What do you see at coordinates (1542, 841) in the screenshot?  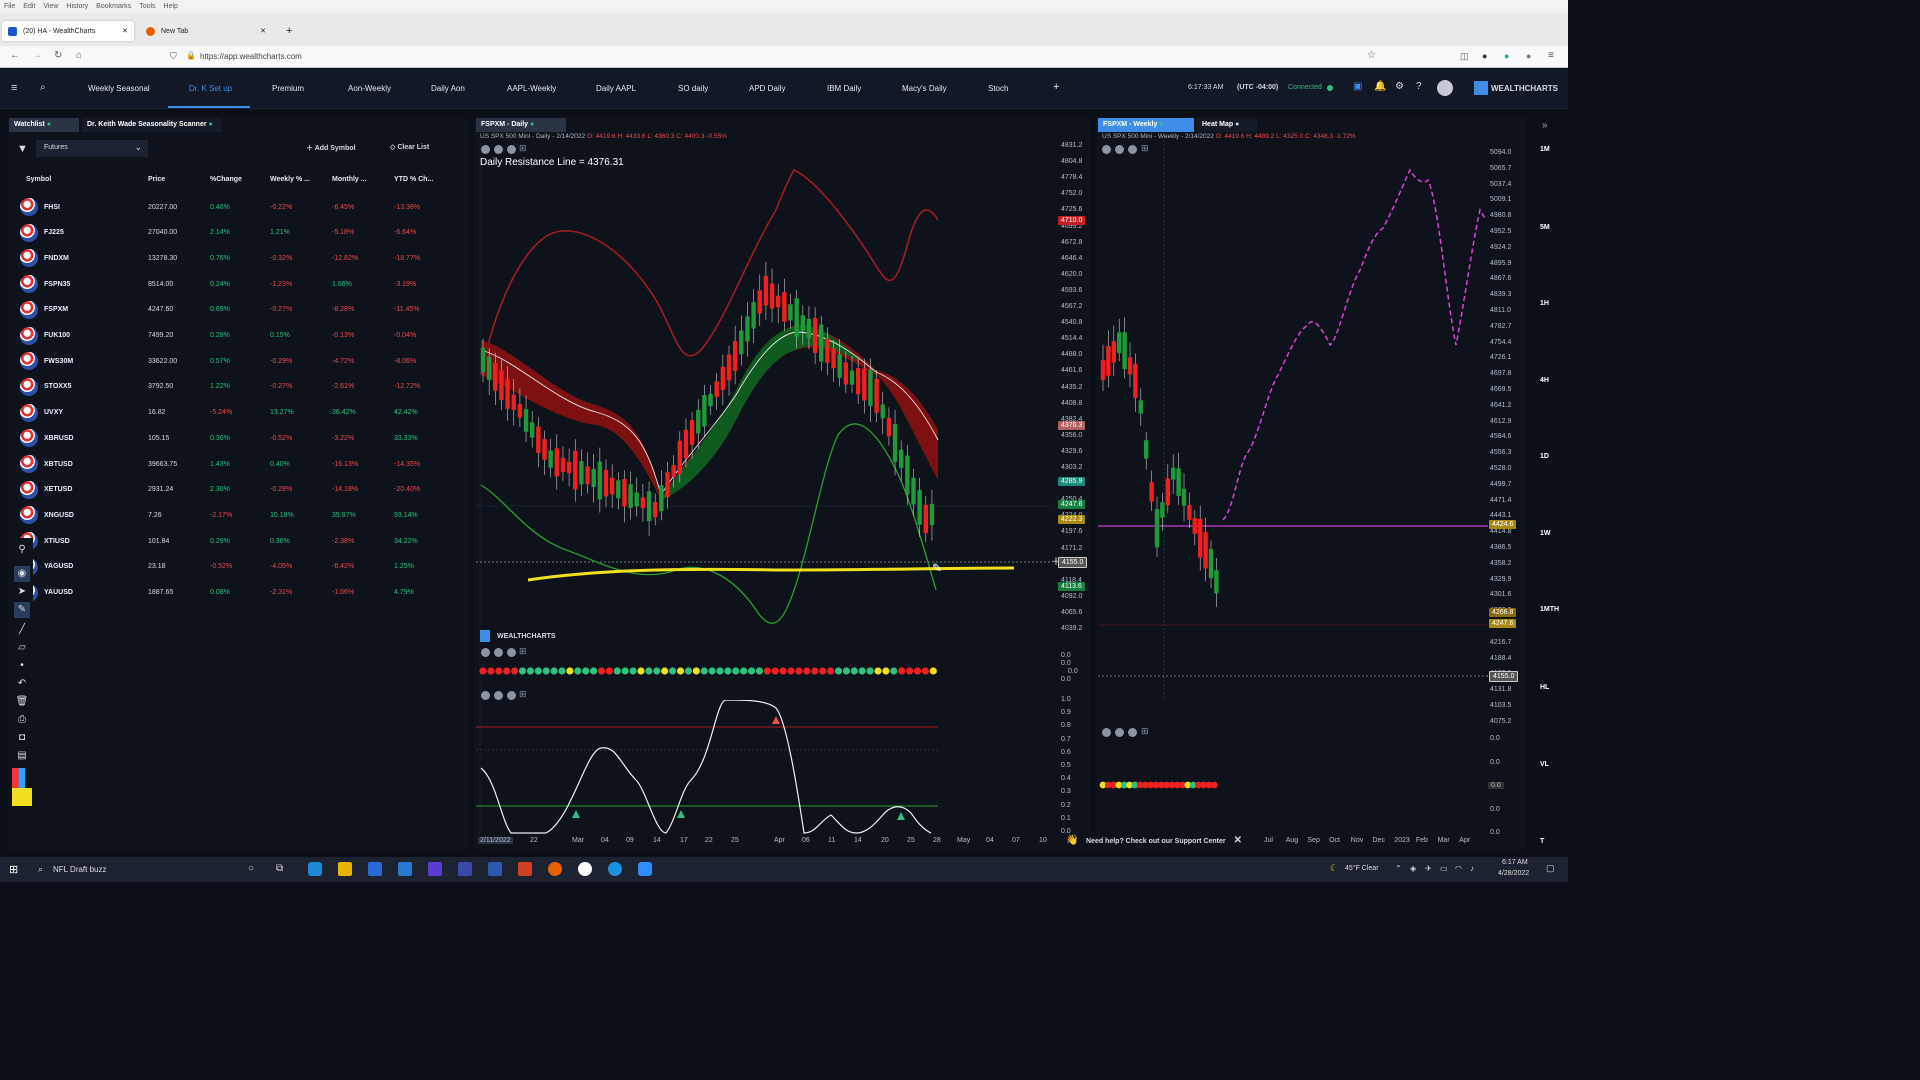 I see `timeframe-button: T` at bounding box center [1542, 841].